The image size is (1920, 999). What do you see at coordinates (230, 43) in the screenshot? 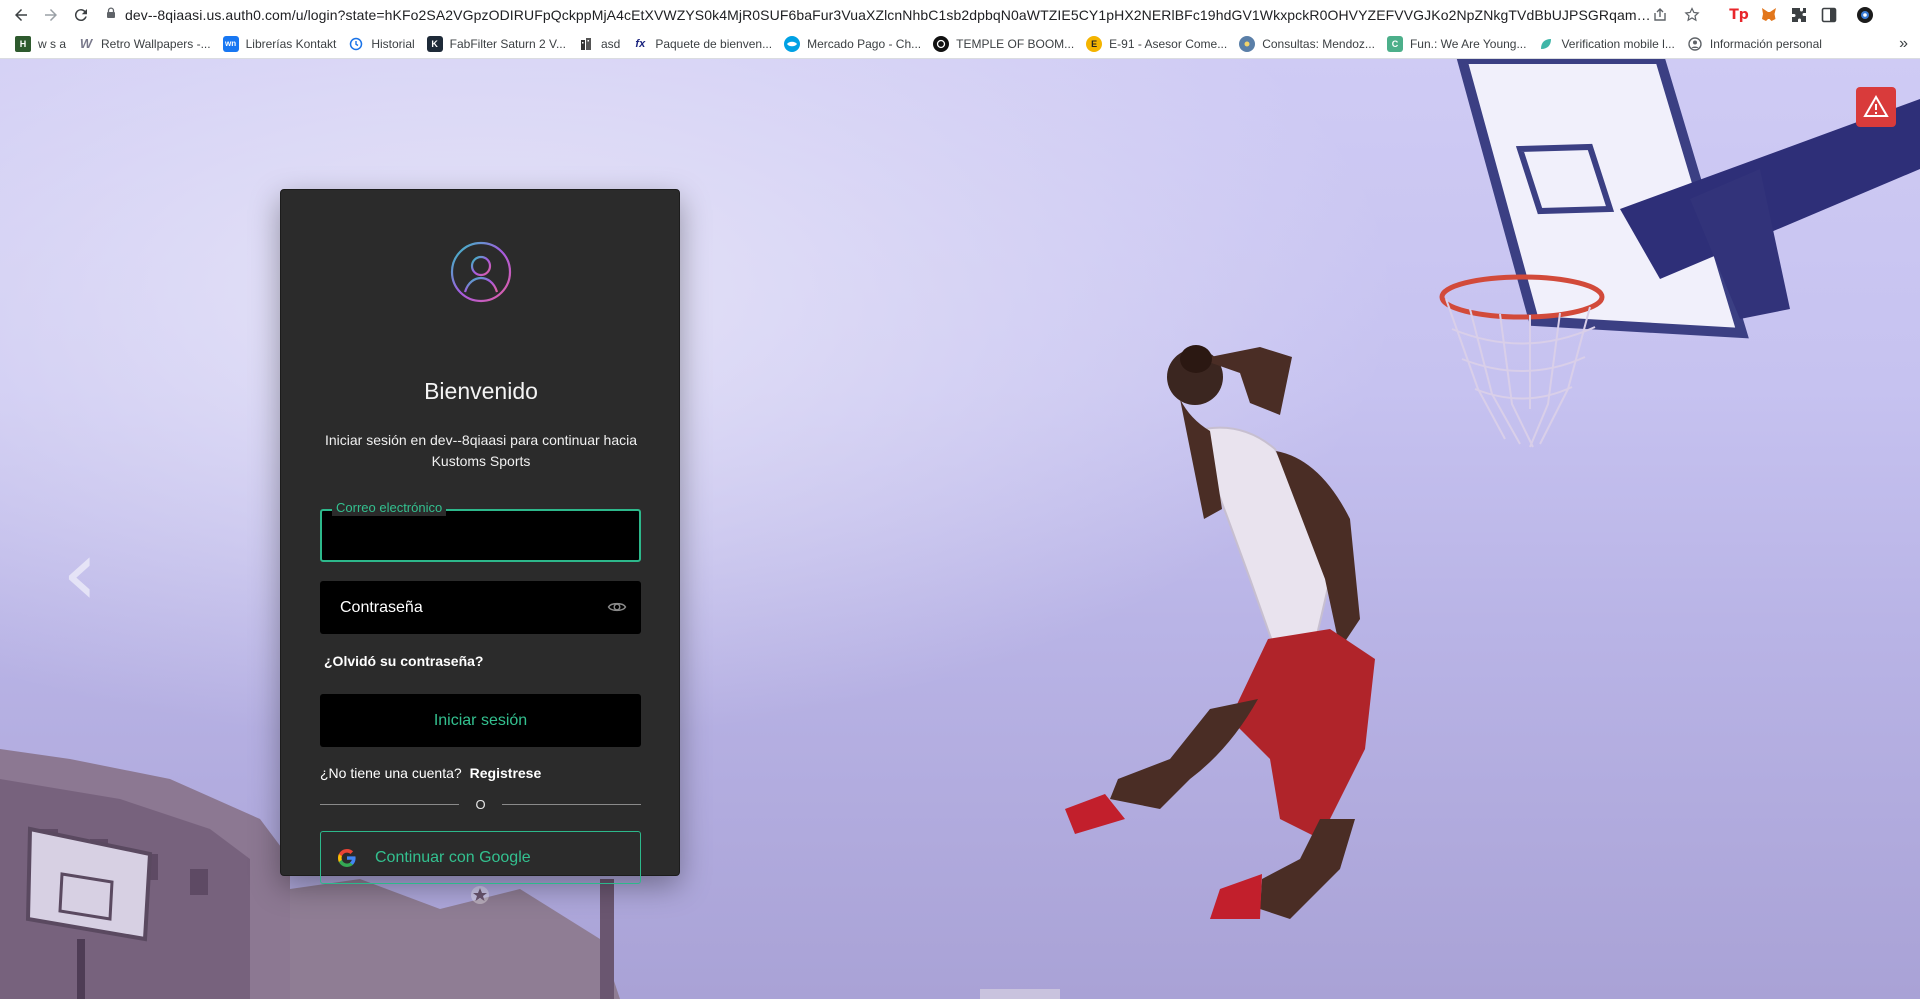
I see `wn-favicon-icon: wn` at bounding box center [230, 43].